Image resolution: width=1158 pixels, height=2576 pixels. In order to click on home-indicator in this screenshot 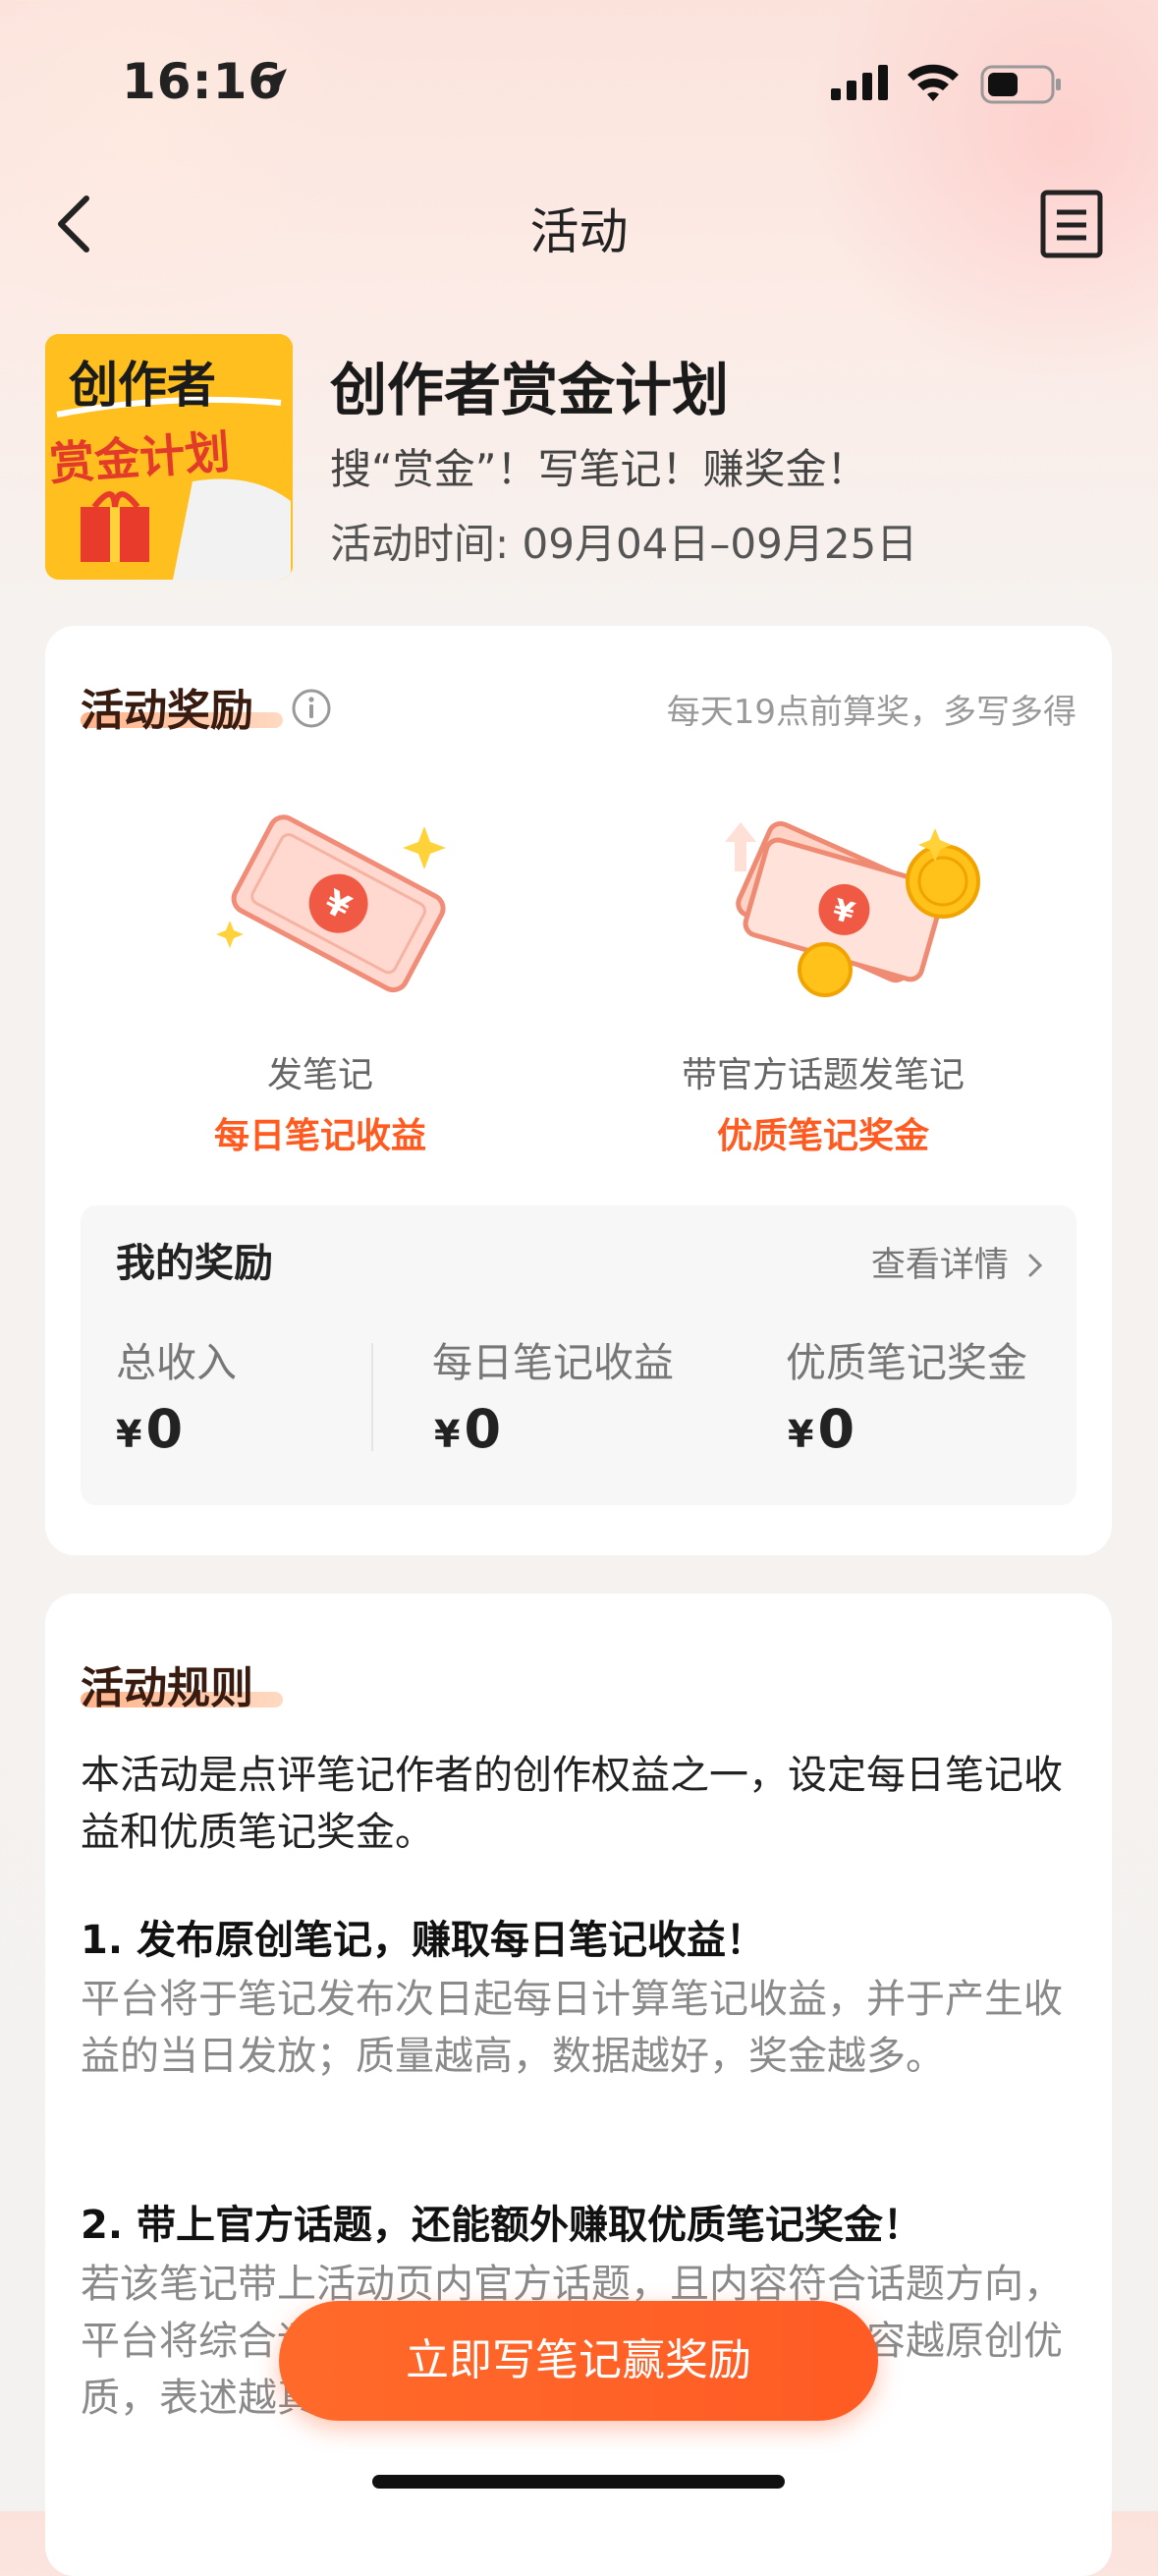, I will do `click(579, 2482)`.